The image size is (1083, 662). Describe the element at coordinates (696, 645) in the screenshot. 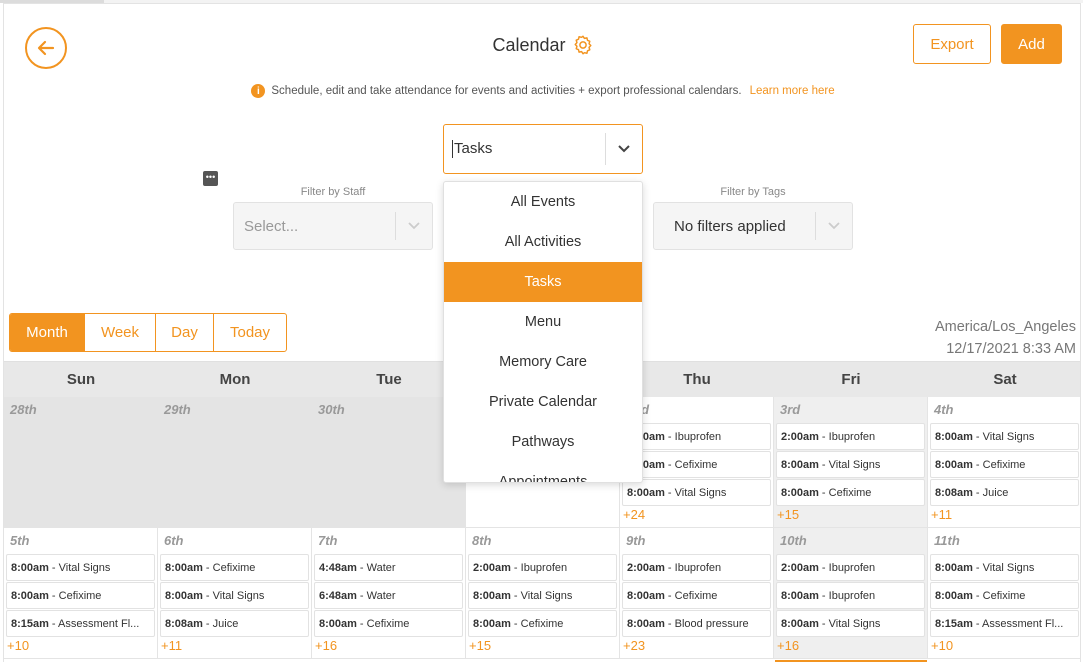

I see `more-events-link: +23` at that location.